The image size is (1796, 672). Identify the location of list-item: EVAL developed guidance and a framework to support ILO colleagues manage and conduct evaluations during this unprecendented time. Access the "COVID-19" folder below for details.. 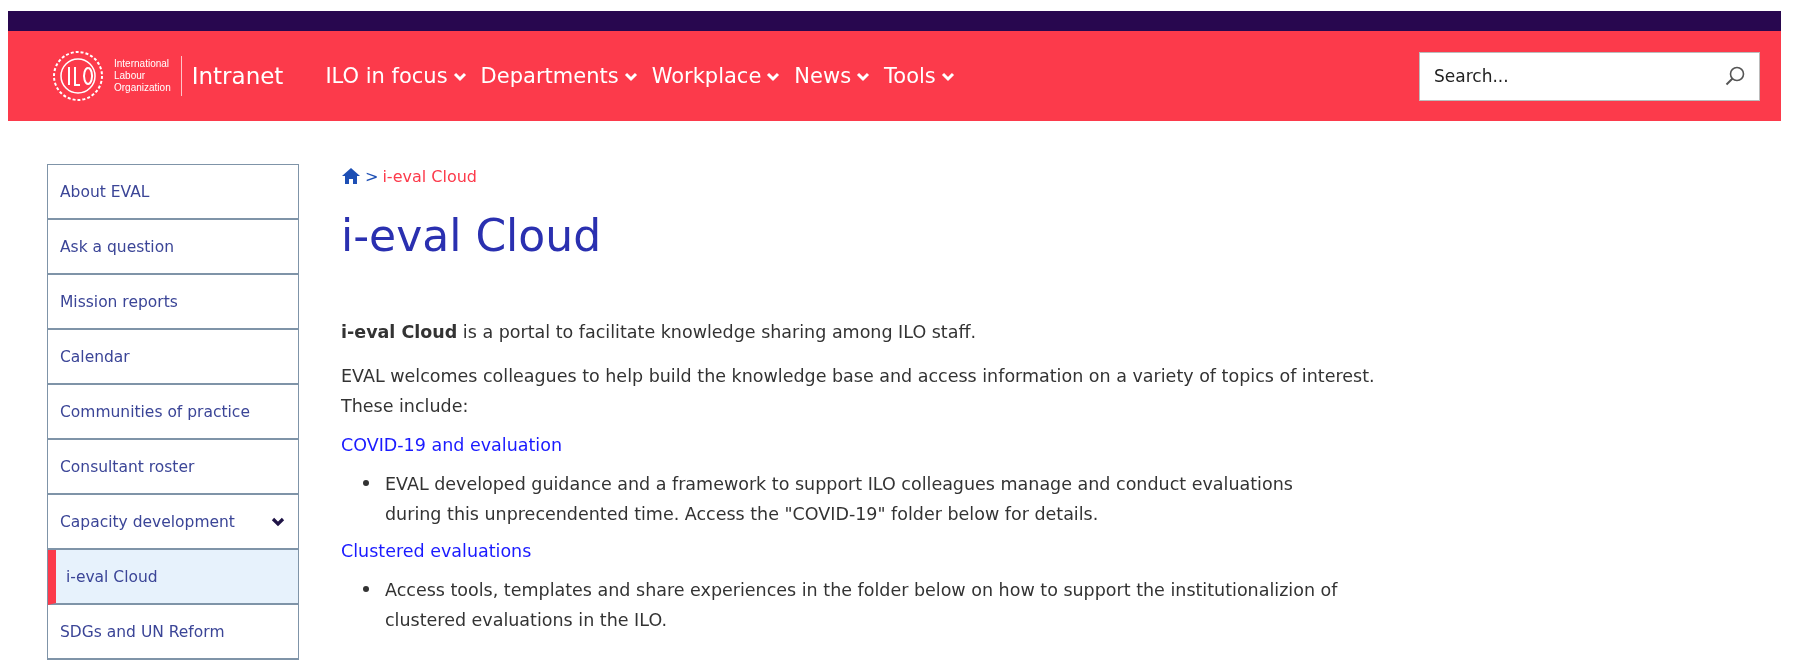
(839, 499).